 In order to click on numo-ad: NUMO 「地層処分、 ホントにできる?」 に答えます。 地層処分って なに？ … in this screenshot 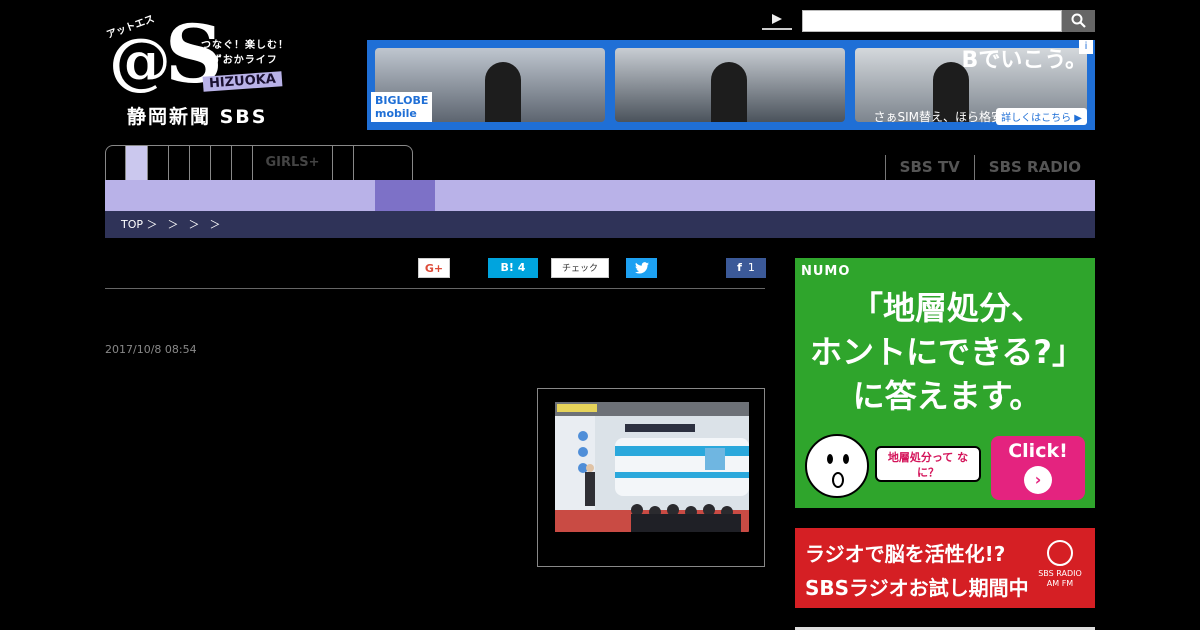, I will do `click(945, 383)`.